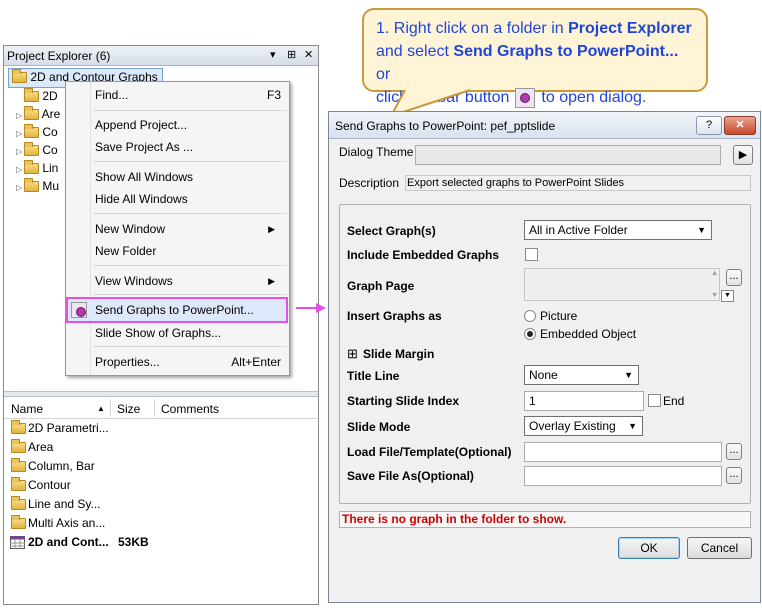 The image size is (762, 608). What do you see at coordinates (568, 155) in the screenshot?
I see `dialog-theme-field` at bounding box center [568, 155].